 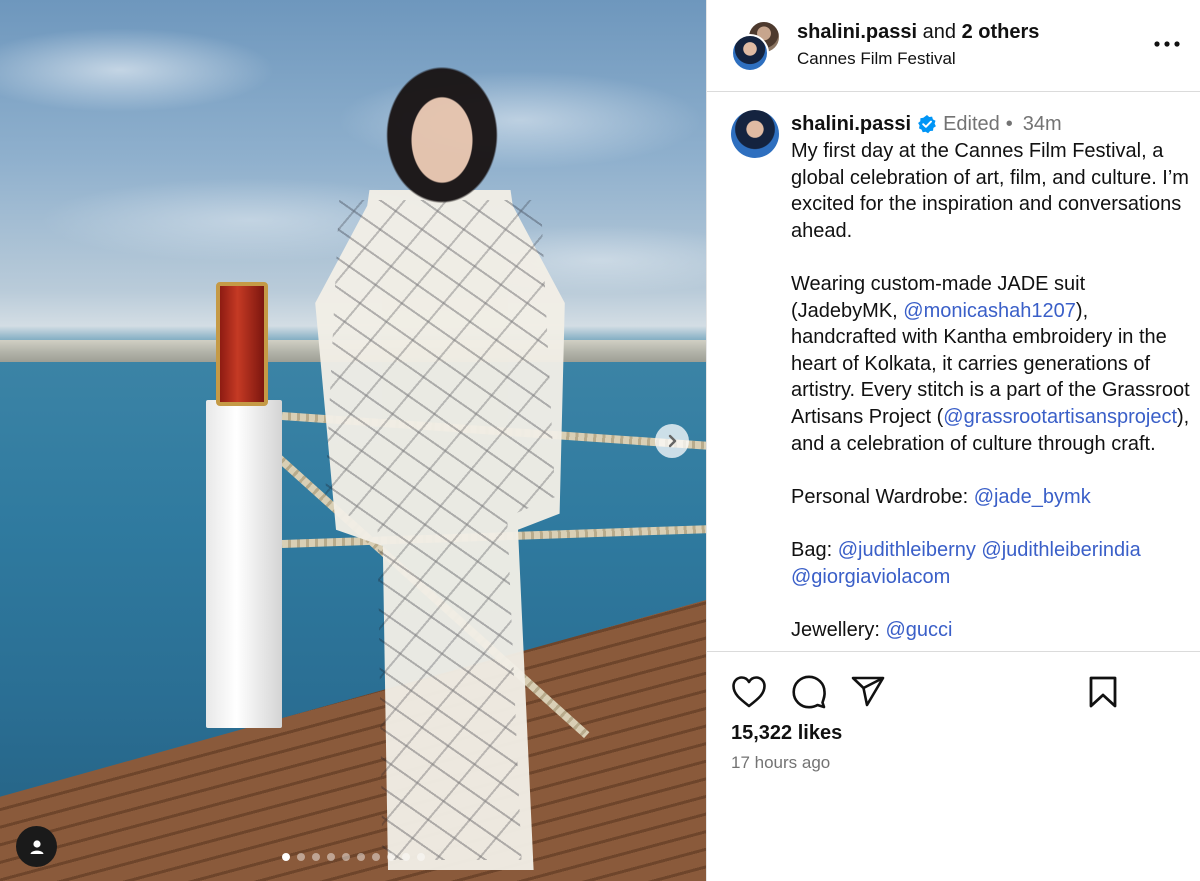 I want to click on post-location-link: Cannes Film Festival, so click(x=876, y=59).